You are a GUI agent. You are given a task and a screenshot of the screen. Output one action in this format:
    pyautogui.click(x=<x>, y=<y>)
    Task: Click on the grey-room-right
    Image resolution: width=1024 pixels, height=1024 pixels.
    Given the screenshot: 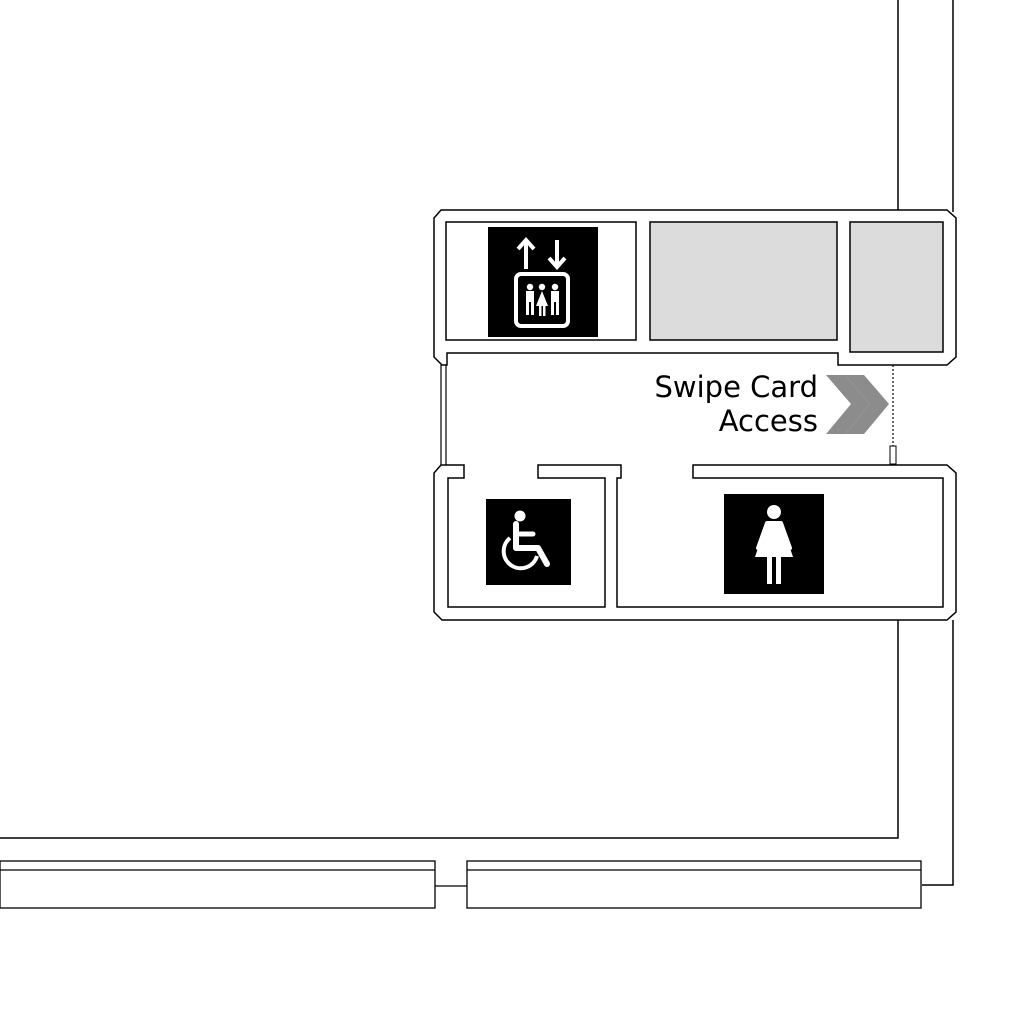 What is the action you would take?
    pyautogui.click(x=896, y=287)
    